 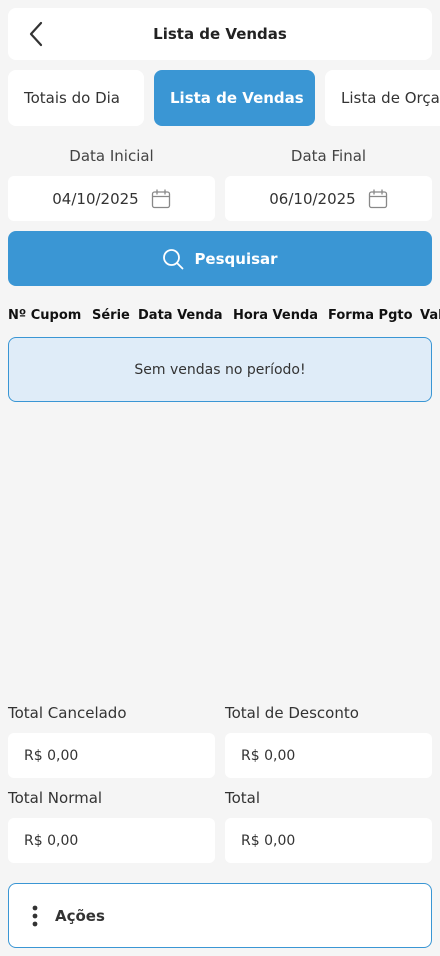 I want to click on chevron-left-icon, so click(x=36, y=34).